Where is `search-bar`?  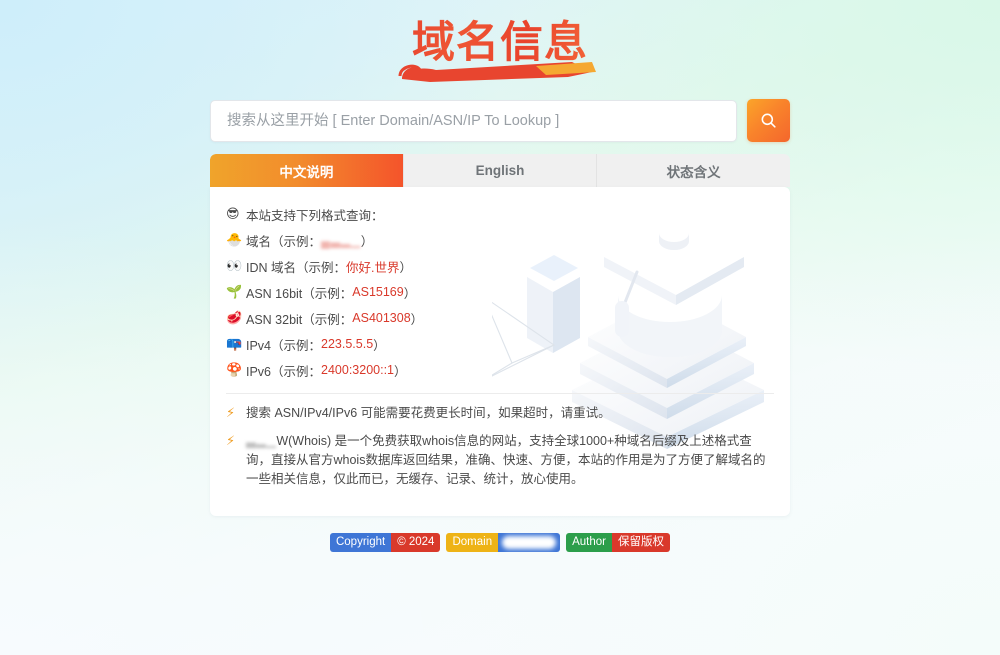
search-bar is located at coordinates (500, 120).